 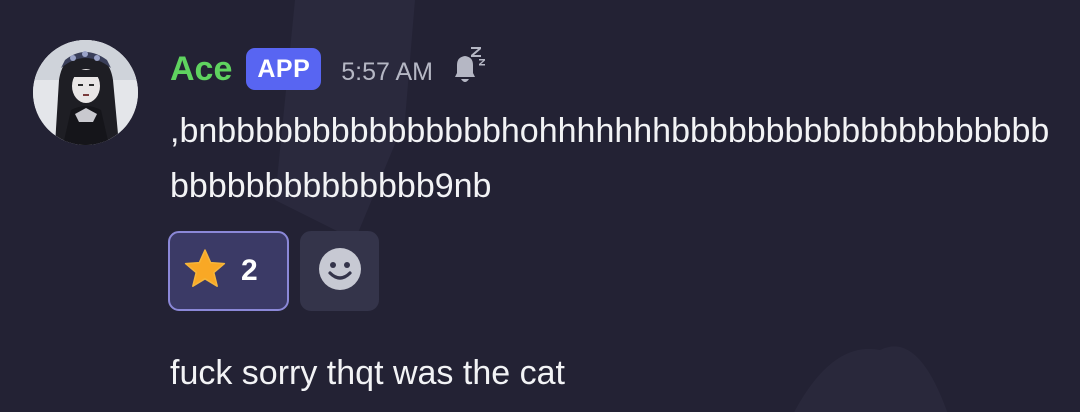 What do you see at coordinates (468, 67) in the screenshot?
I see `bell-sleep-icon` at bounding box center [468, 67].